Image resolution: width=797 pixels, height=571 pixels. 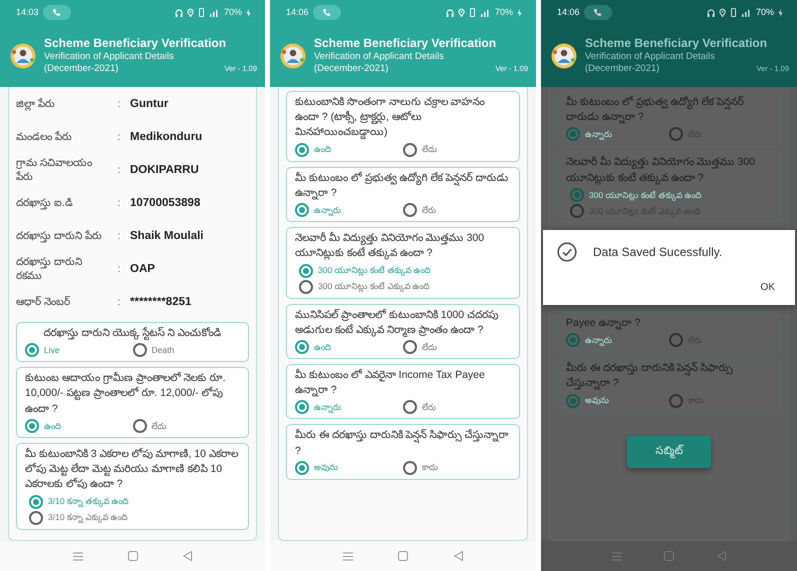 What do you see at coordinates (149, 104) in the screenshot?
I see `field-value: Guntur` at bounding box center [149, 104].